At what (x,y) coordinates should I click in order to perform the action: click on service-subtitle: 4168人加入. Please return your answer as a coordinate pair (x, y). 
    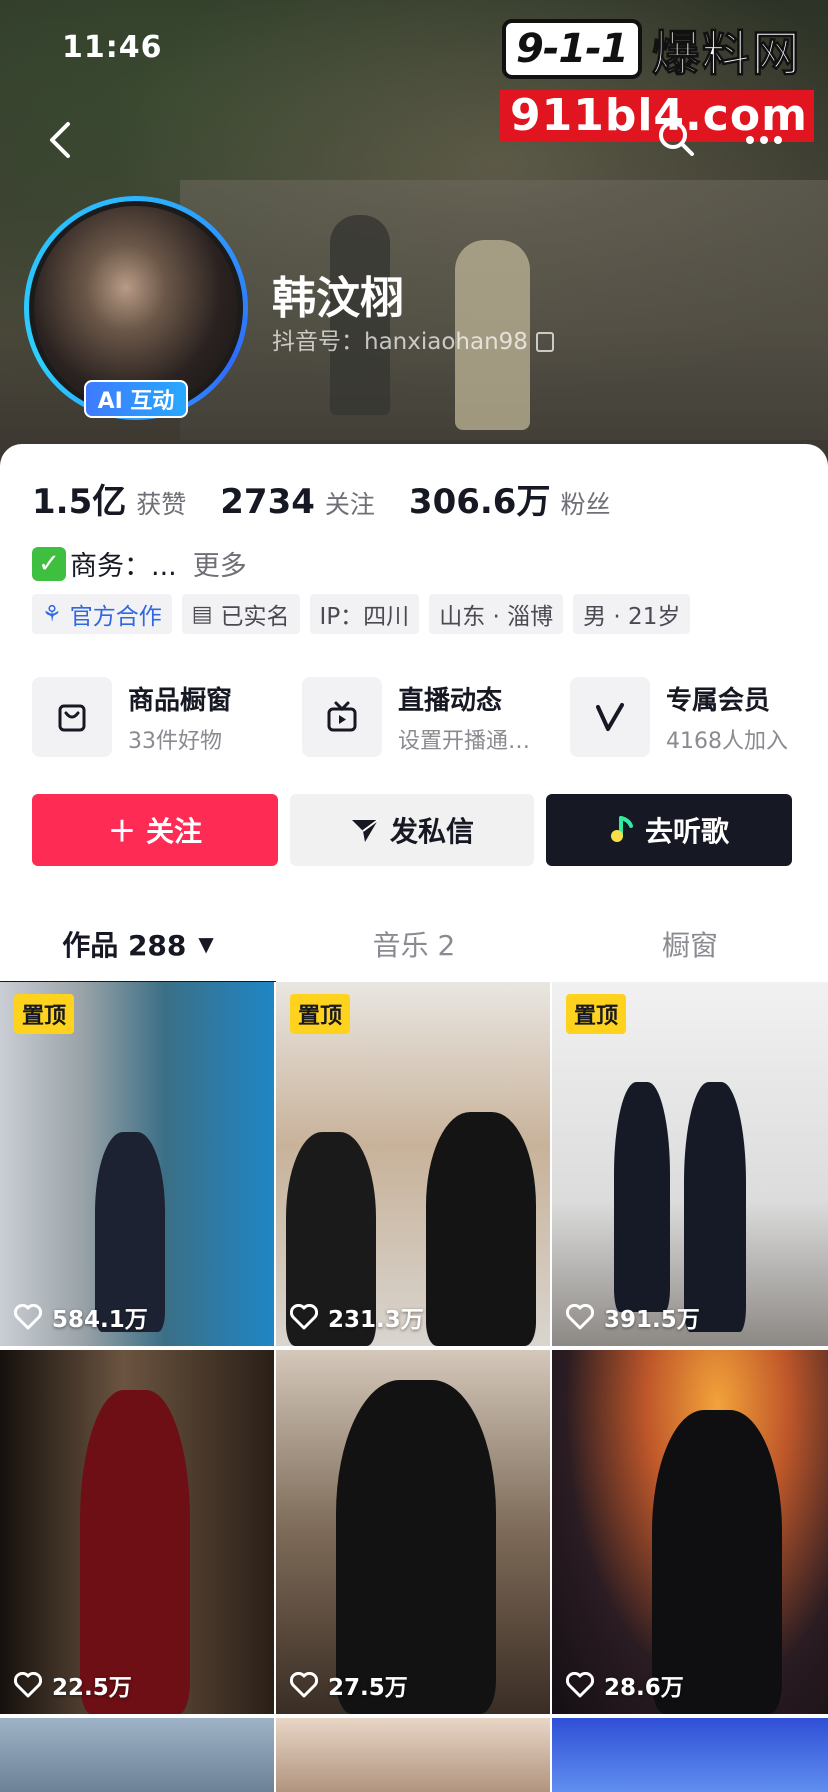
    Looking at the image, I should click on (727, 741).